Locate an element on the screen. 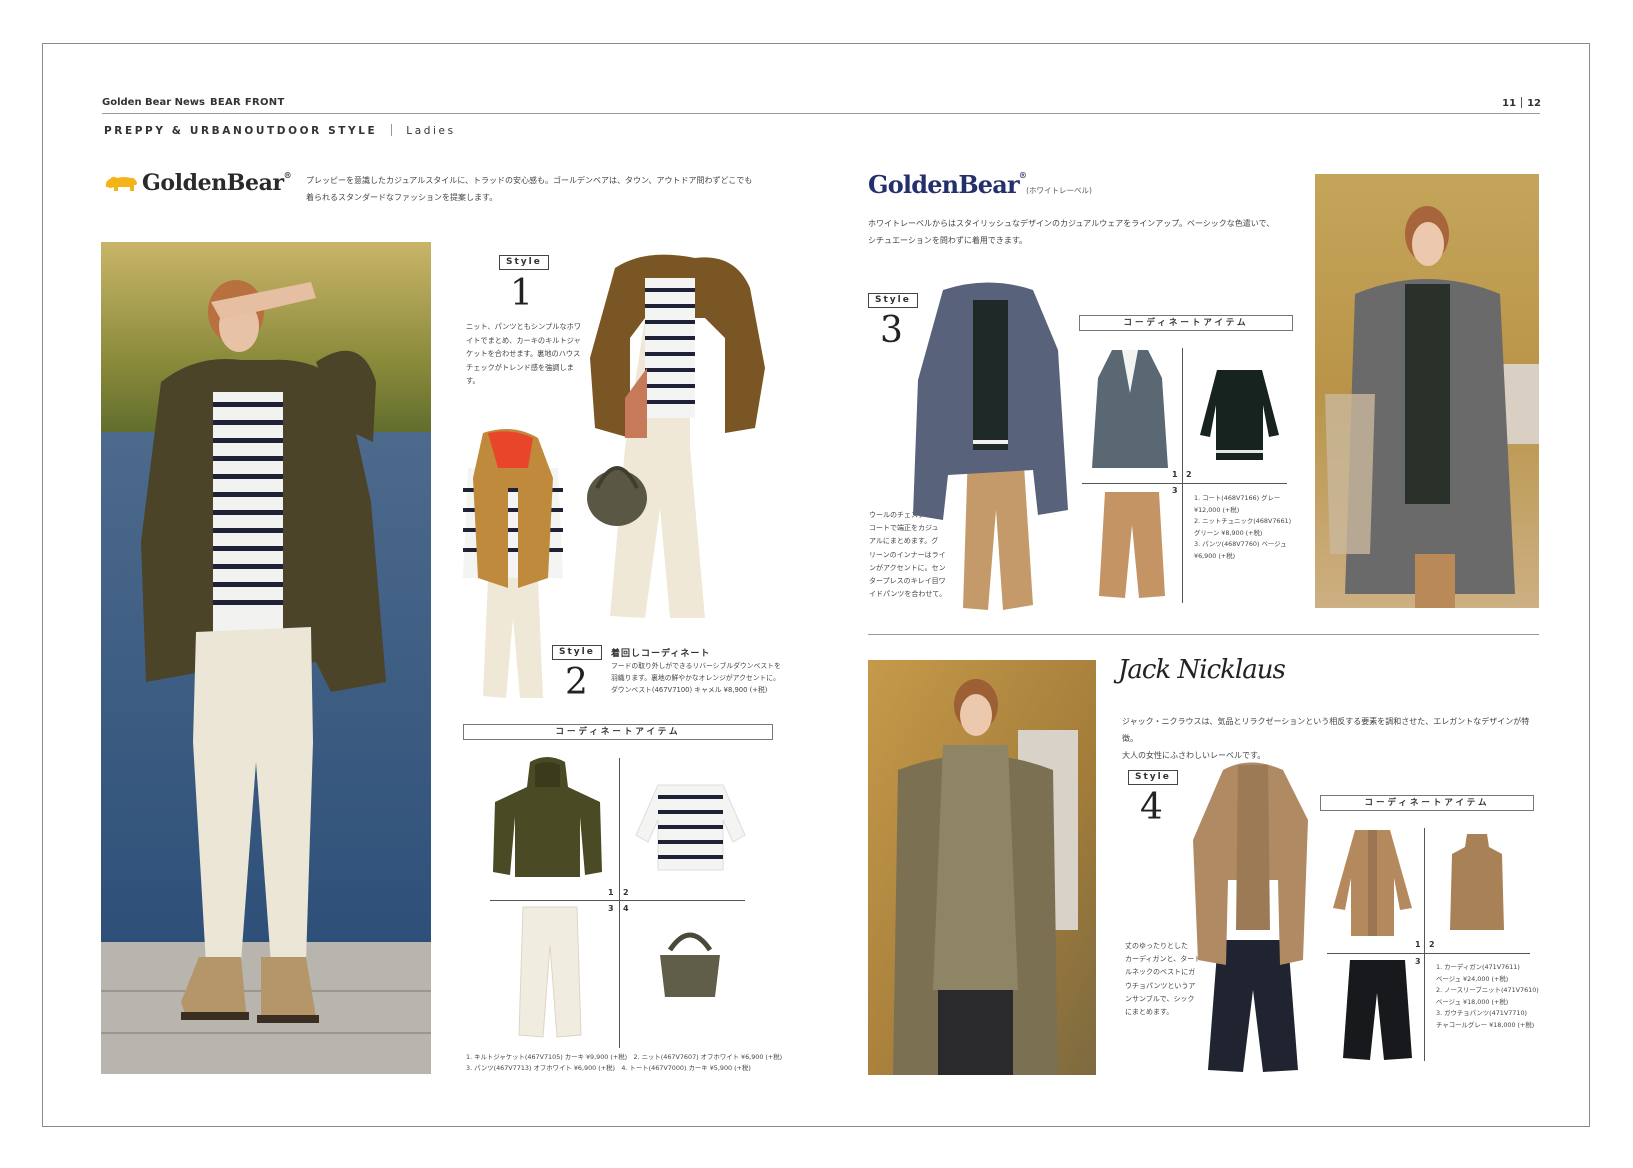 This screenshot has width=1633, height=1168. jack-nicklaus-signature-logo: Jack Nicklaus is located at coordinates (1202, 670).